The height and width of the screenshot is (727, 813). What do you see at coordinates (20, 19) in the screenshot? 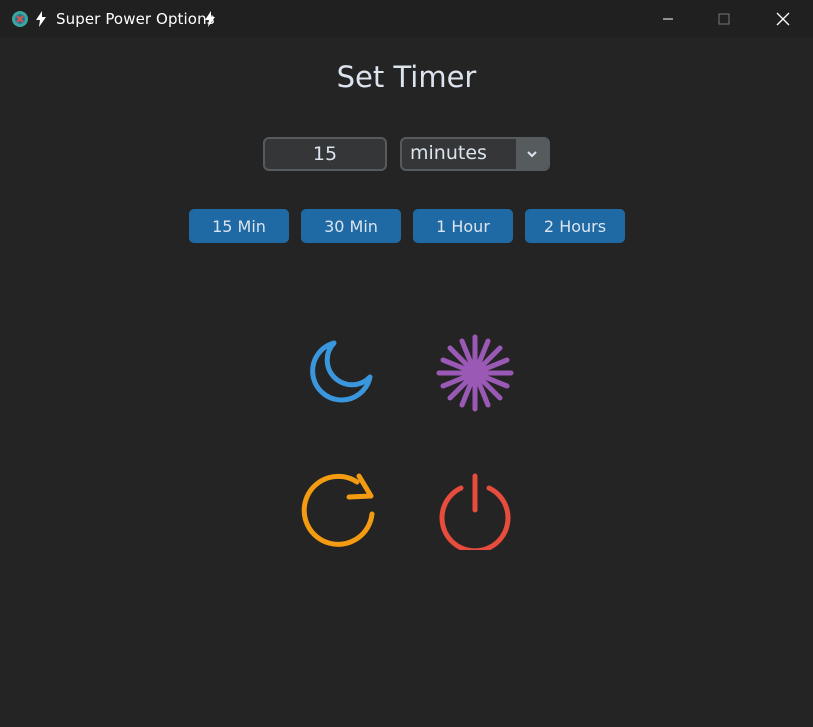
I see `app-icon` at bounding box center [20, 19].